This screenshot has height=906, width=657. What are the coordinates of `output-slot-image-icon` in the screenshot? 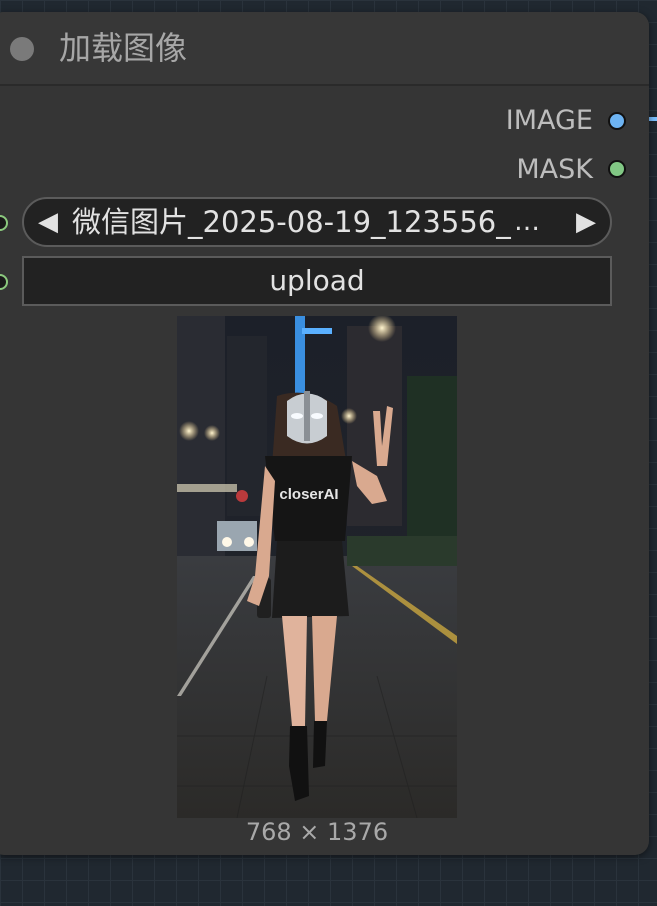 It's located at (617, 121).